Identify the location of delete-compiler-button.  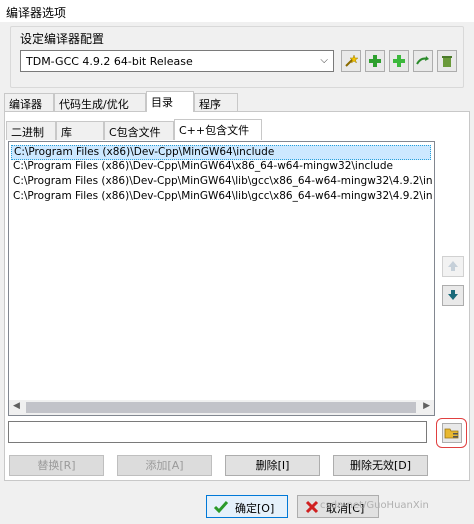
(447, 61).